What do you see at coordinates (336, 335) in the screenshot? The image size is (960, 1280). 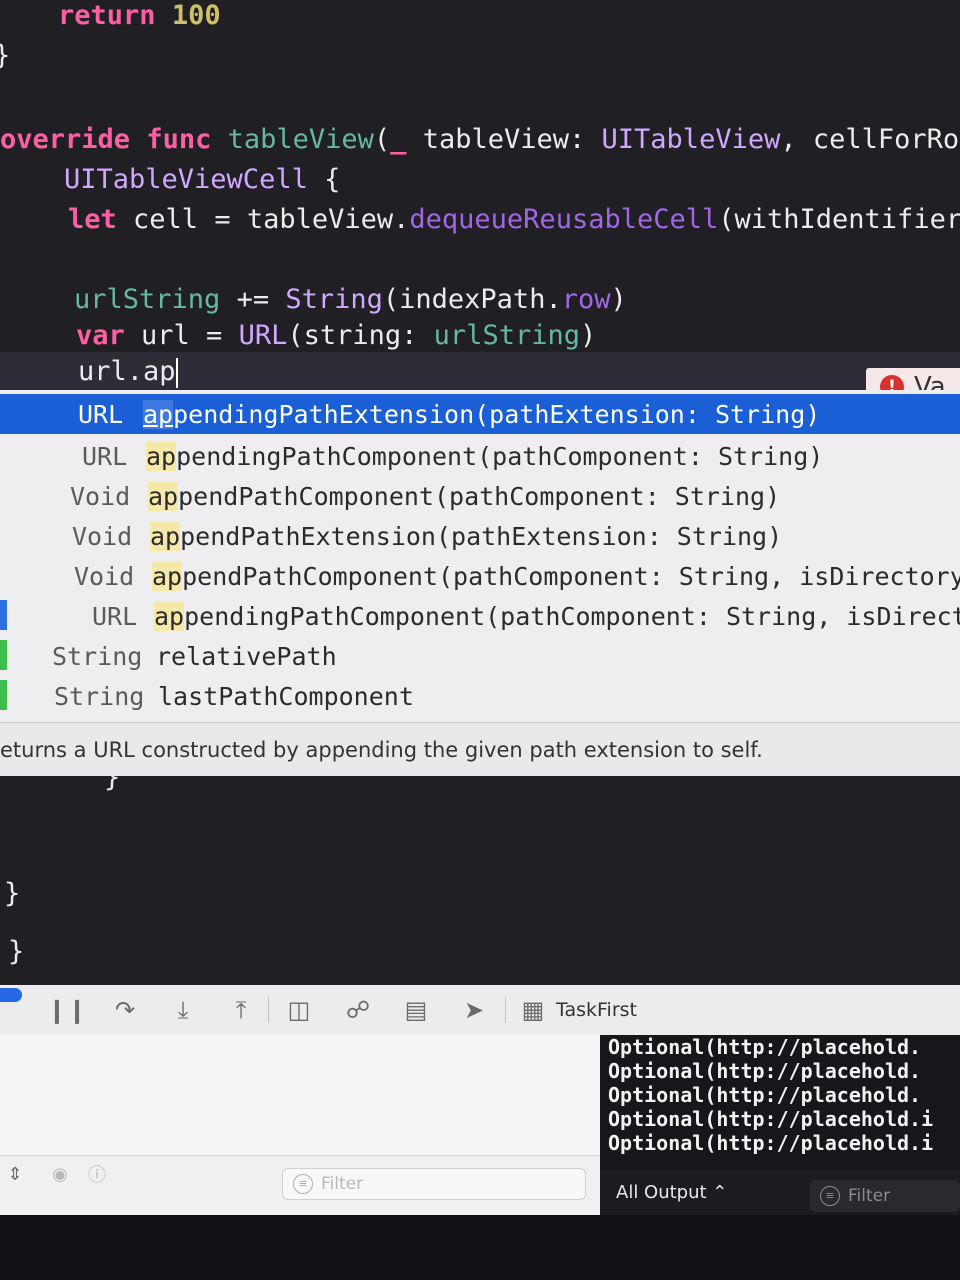 I see `code-line: var url = URL(string: urlString)` at bounding box center [336, 335].